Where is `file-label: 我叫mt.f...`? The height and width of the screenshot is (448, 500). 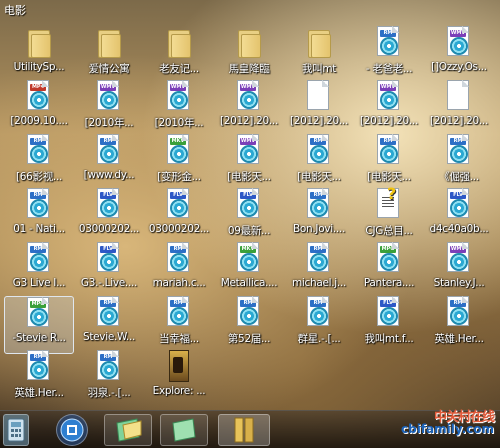
file-label: 我叫mt.f... is located at coordinates (389, 339).